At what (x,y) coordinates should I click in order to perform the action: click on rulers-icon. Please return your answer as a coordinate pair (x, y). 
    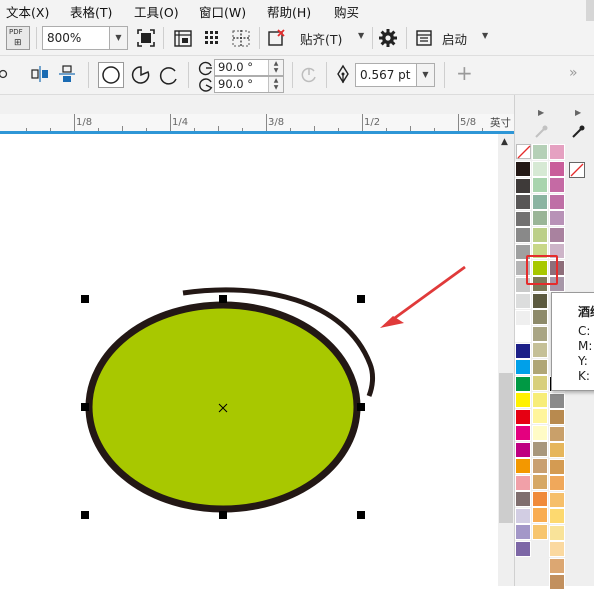
    Looking at the image, I should click on (183, 38).